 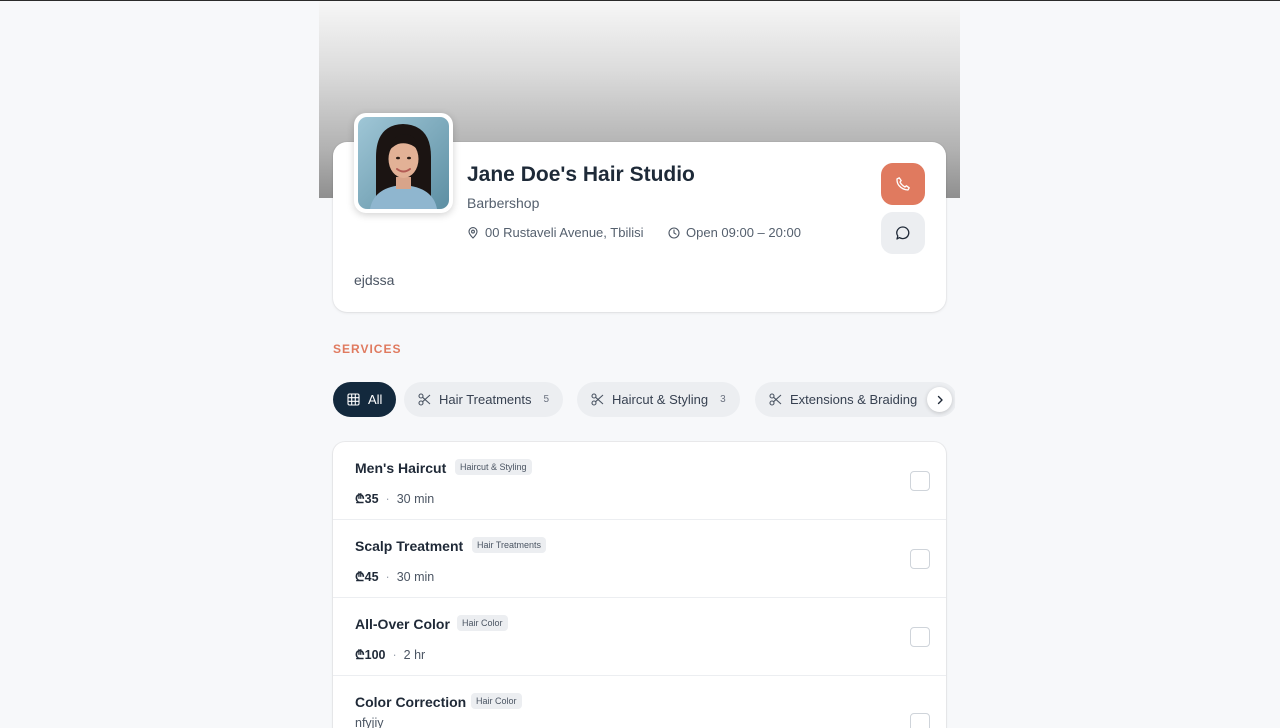 I want to click on address: 00 Rustaveli Avenue, Tbilisi, so click(x=555, y=232).